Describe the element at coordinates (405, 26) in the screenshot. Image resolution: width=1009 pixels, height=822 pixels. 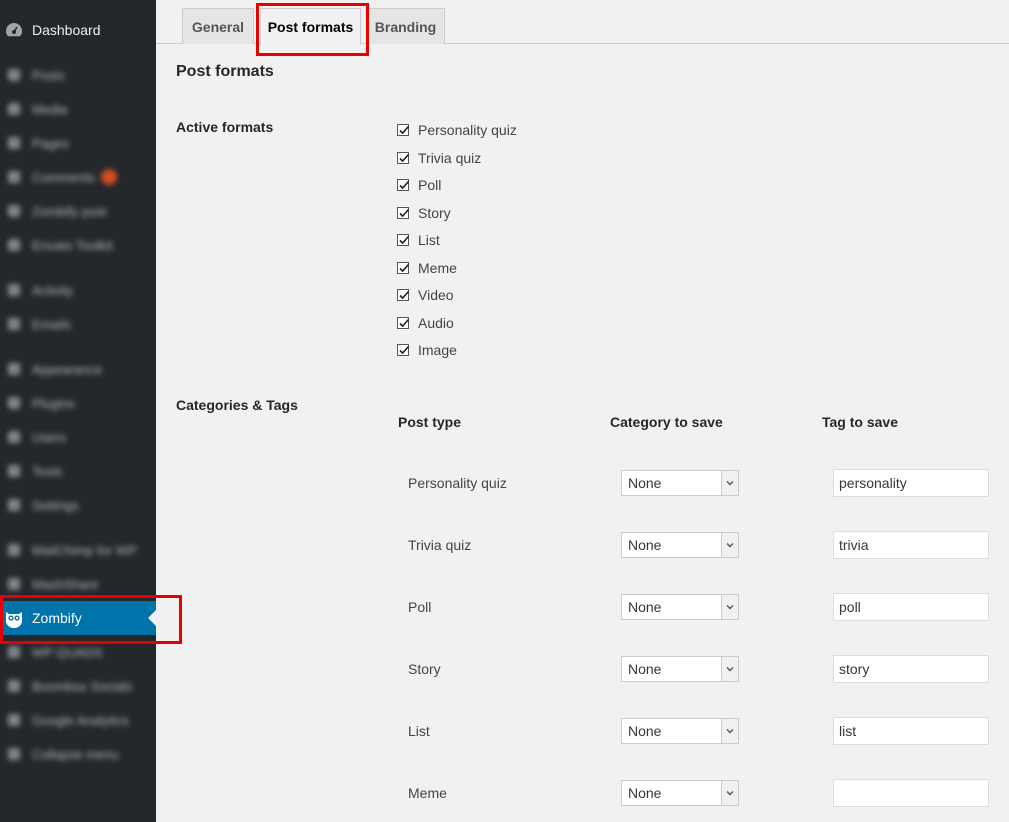
I see `tab-branding: Branding` at that location.